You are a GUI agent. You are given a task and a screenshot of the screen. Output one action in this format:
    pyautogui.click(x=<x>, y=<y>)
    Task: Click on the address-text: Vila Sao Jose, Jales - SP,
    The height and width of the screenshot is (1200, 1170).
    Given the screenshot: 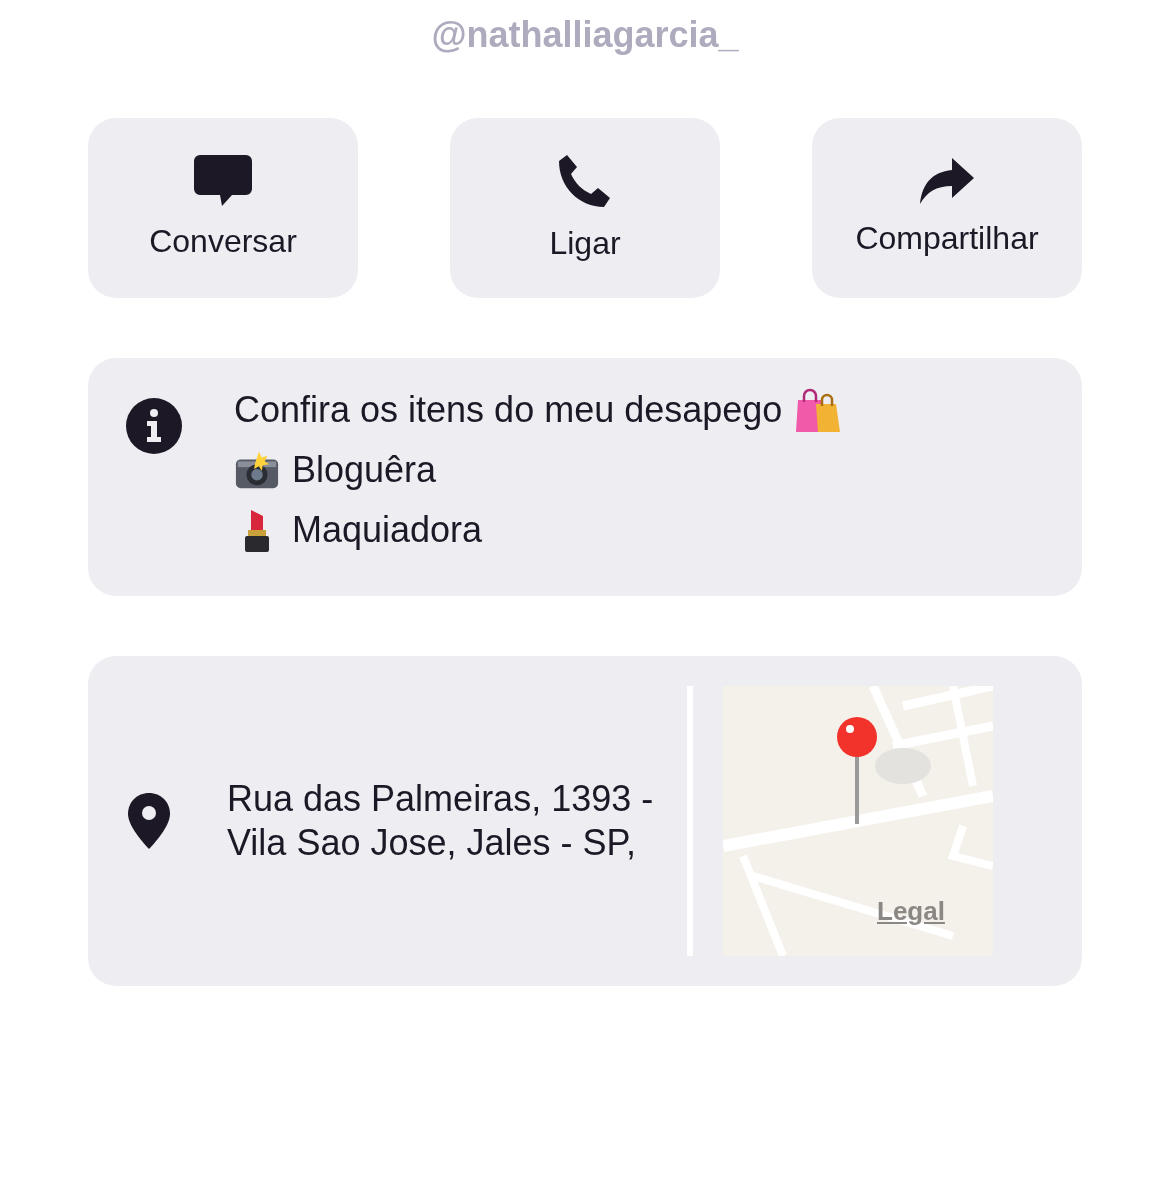 What is the action you would take?
    pyautogui.click(x=432, y=843)
    